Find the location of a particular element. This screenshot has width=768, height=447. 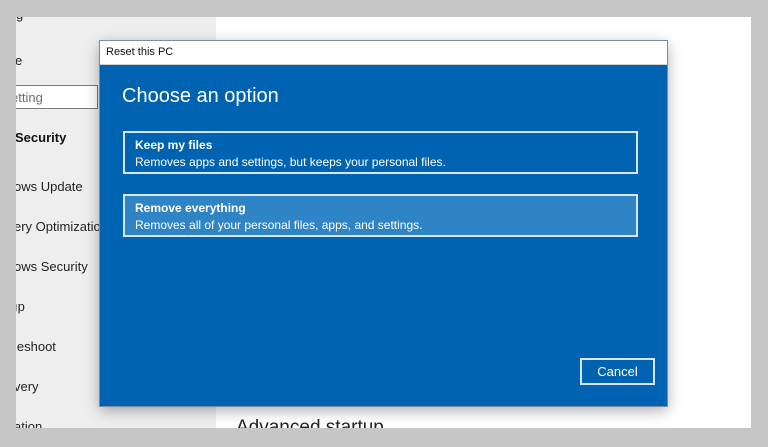

option-title: Remove everything is located at coordinates (190, 208).